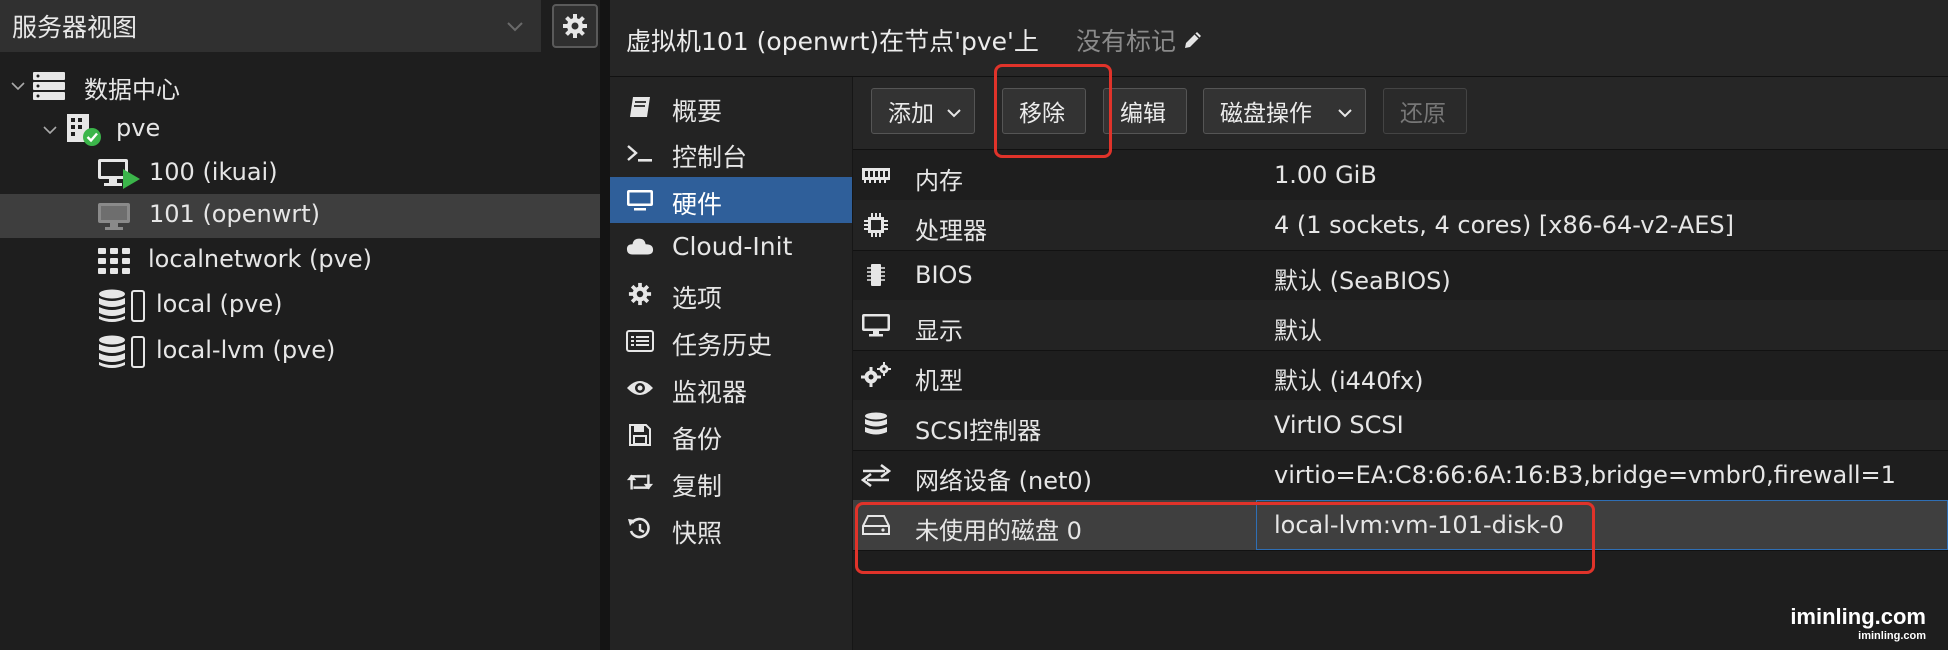 The image size is (1948, 650). I want to click on remove-button-label: 移除, so click(1042, 114).